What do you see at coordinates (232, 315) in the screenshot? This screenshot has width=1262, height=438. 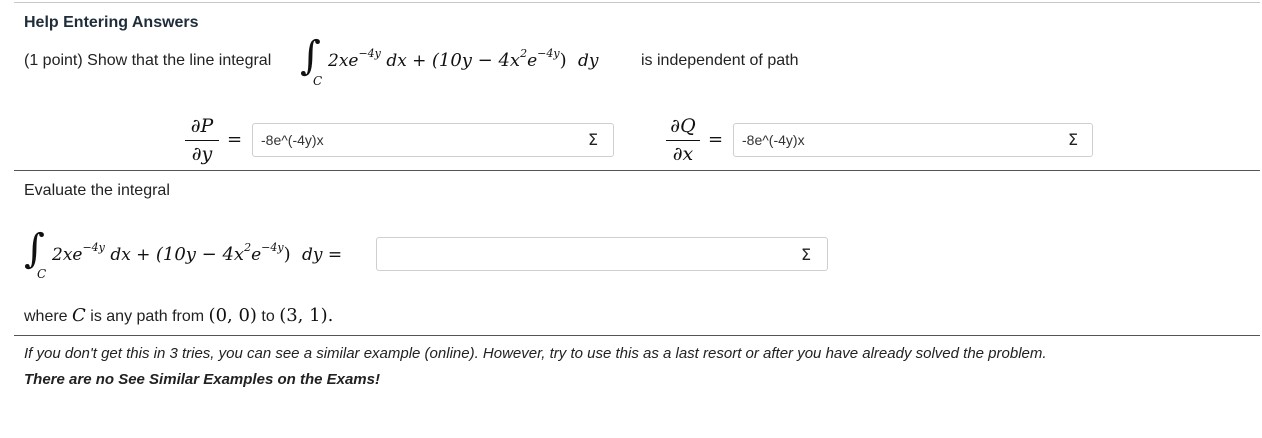 I see `start-point: (0, 0)` at bounding box center [232, 315].